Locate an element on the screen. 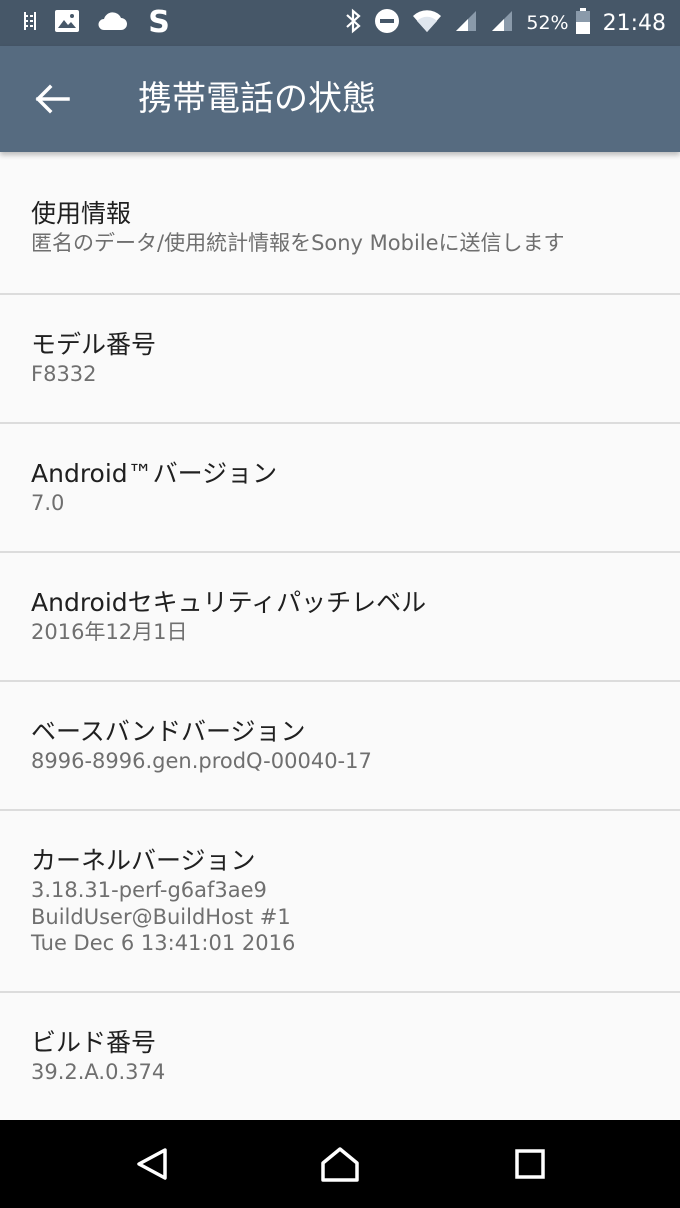  navigation-bar is located at coordinates (340, 1164).